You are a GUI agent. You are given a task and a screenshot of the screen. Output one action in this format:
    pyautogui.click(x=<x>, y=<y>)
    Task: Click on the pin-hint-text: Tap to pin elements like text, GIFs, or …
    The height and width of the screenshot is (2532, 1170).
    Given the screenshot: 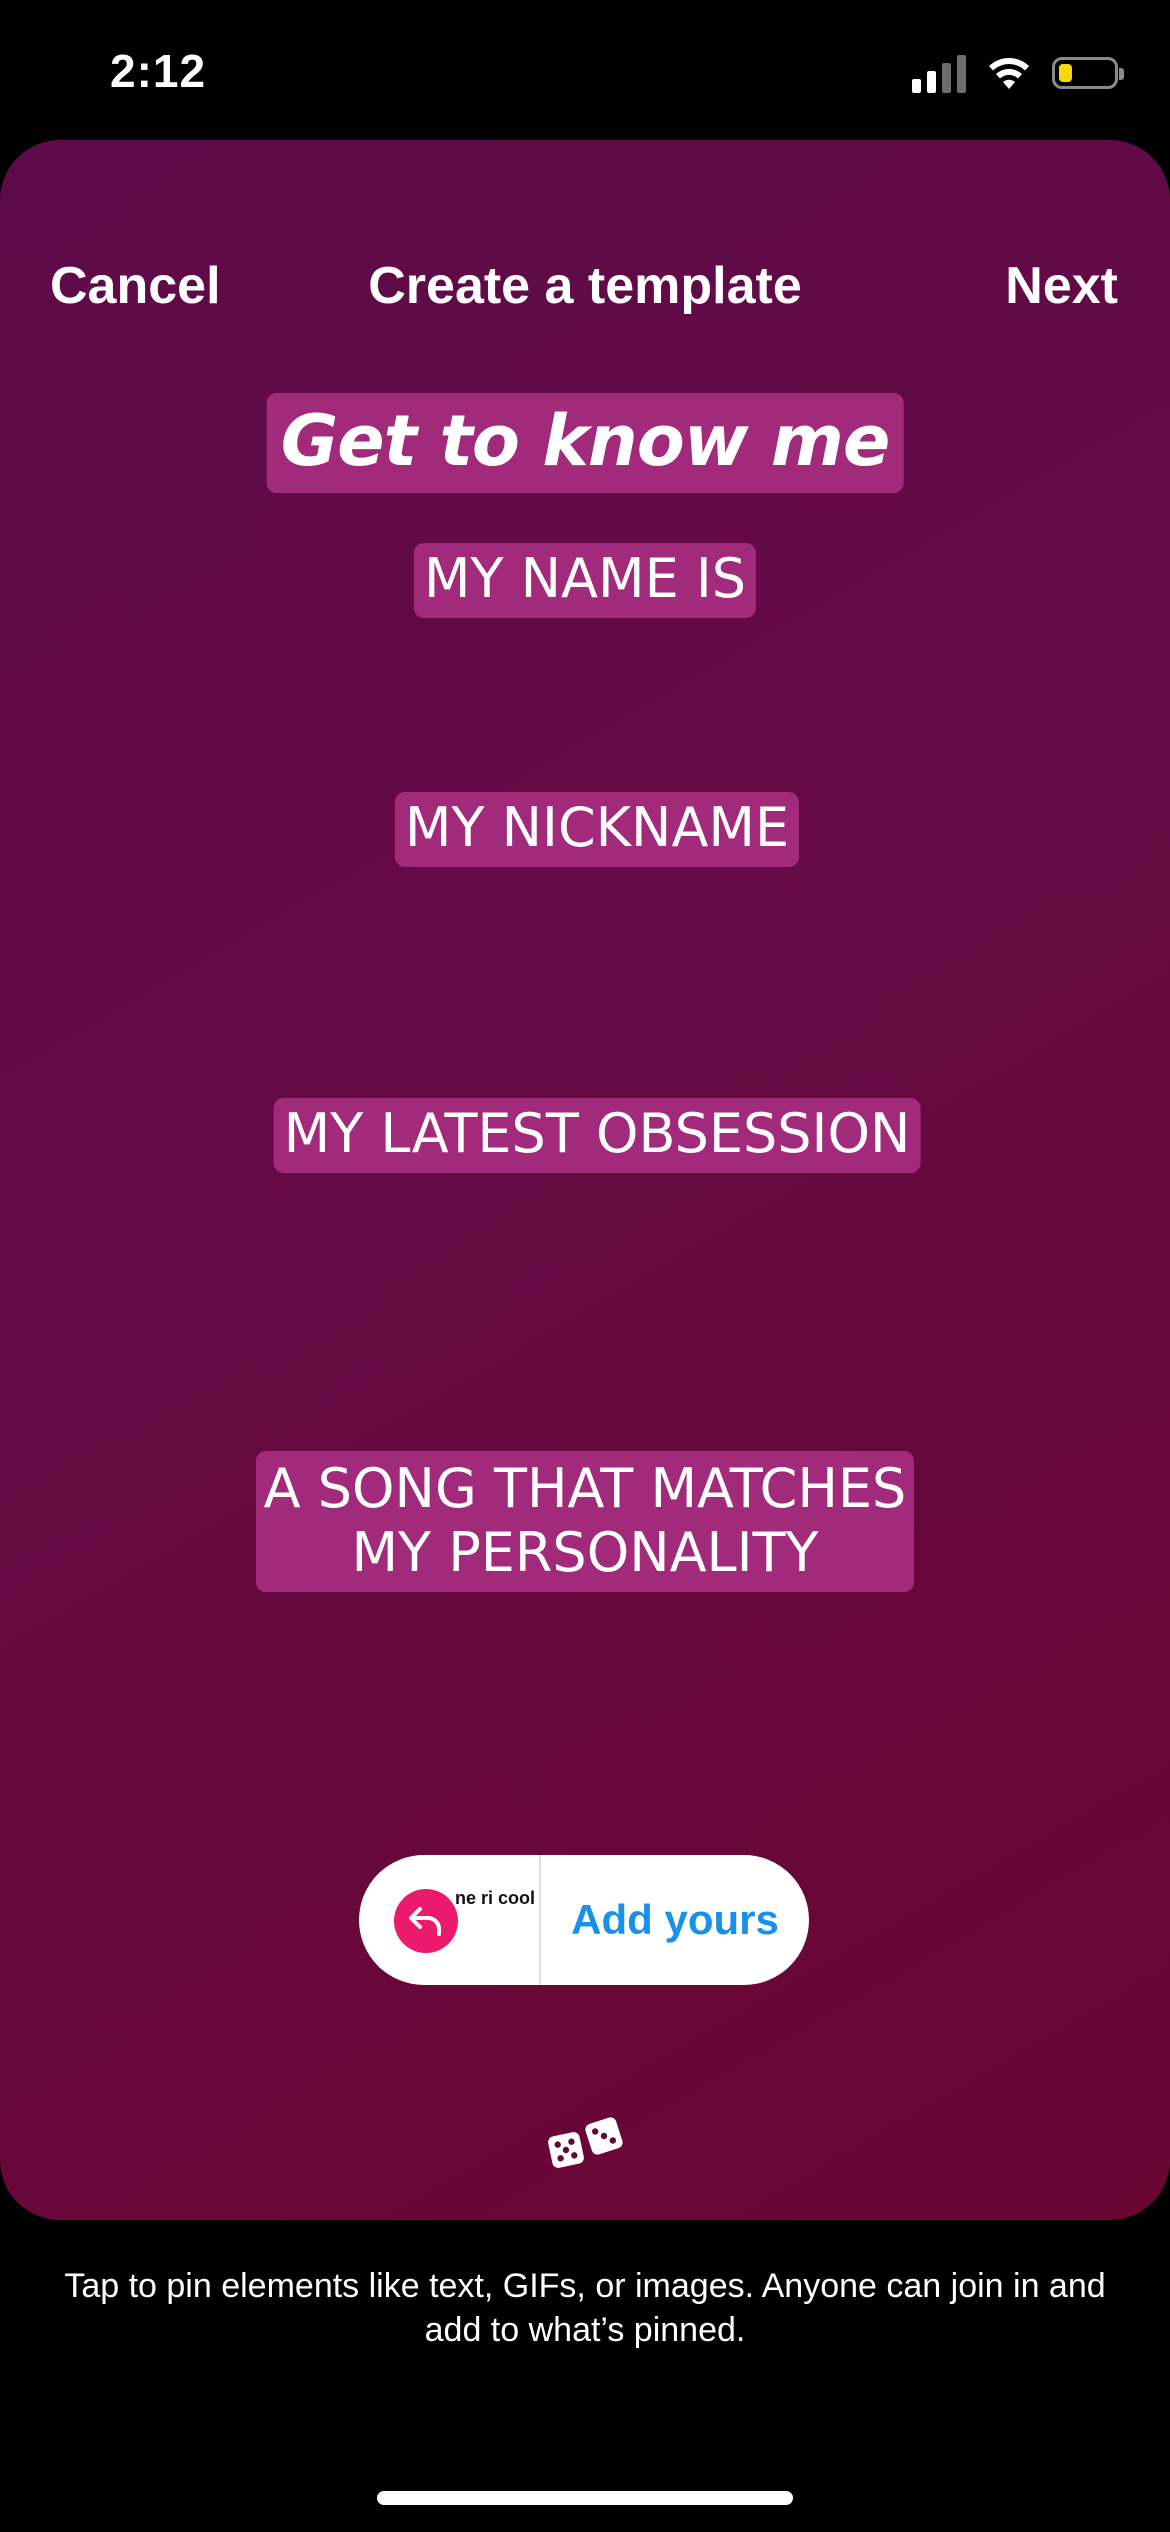 What is the action you would take?
    pyautogui.click(x=585, y=2308)
    